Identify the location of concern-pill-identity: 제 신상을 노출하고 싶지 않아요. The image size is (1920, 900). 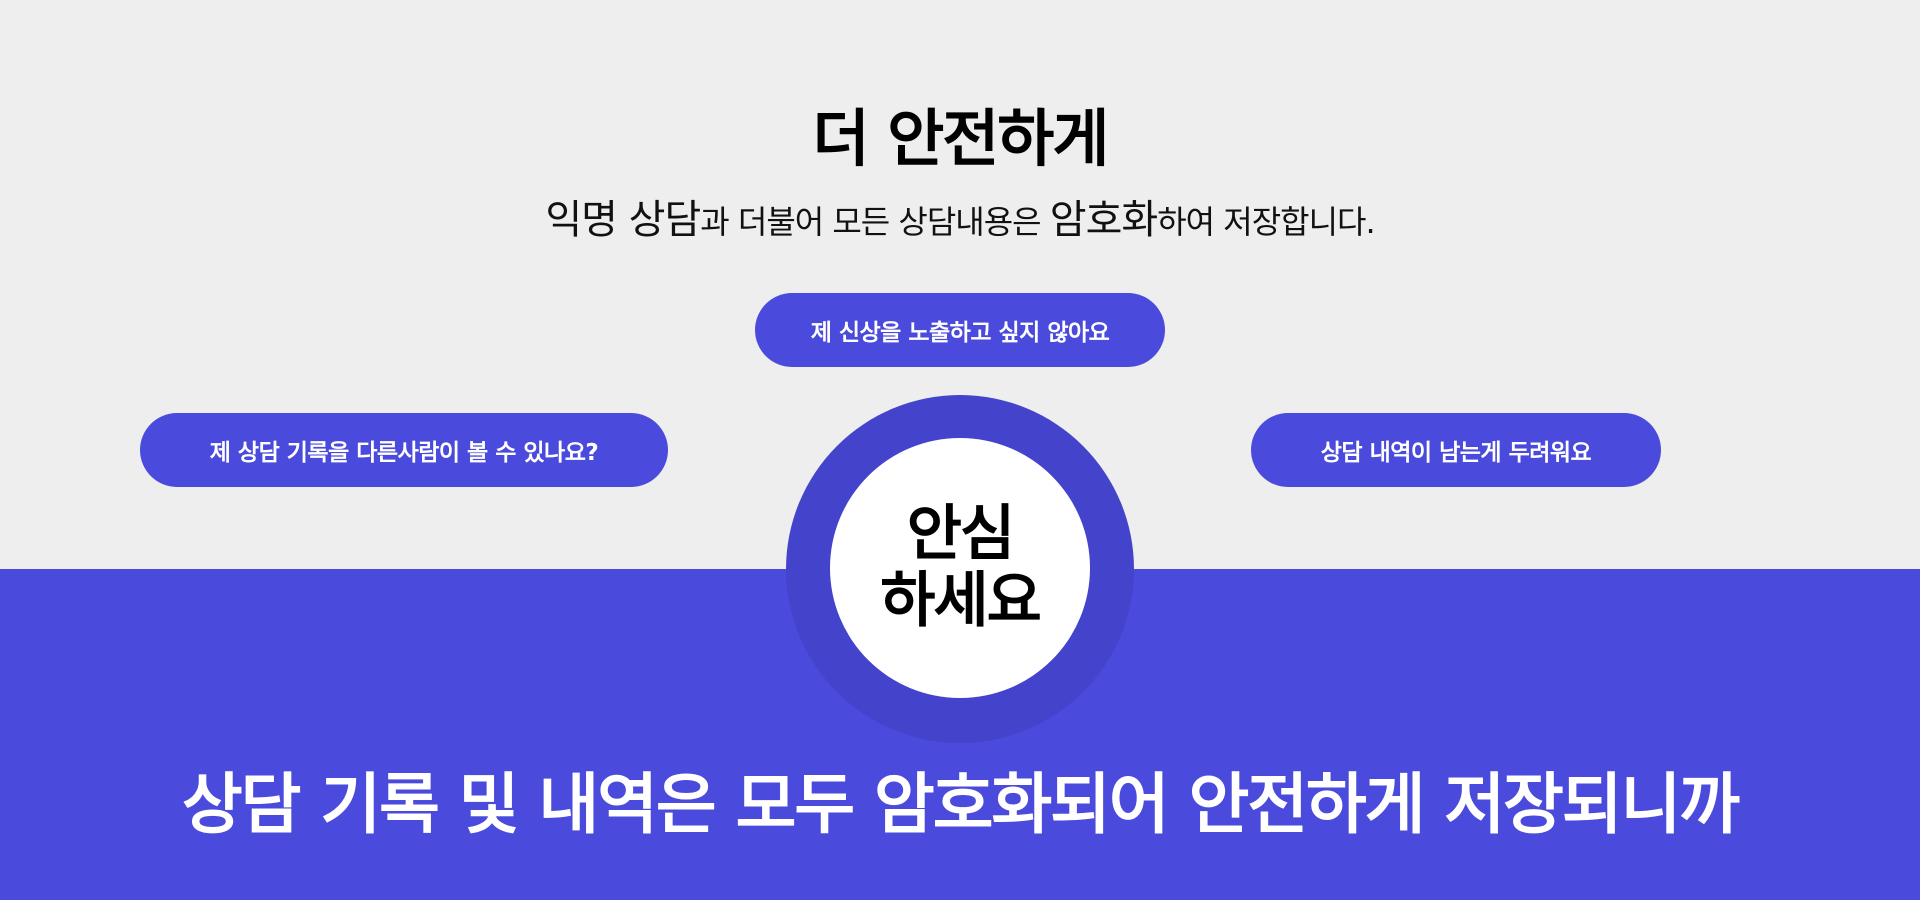
(960, 330).